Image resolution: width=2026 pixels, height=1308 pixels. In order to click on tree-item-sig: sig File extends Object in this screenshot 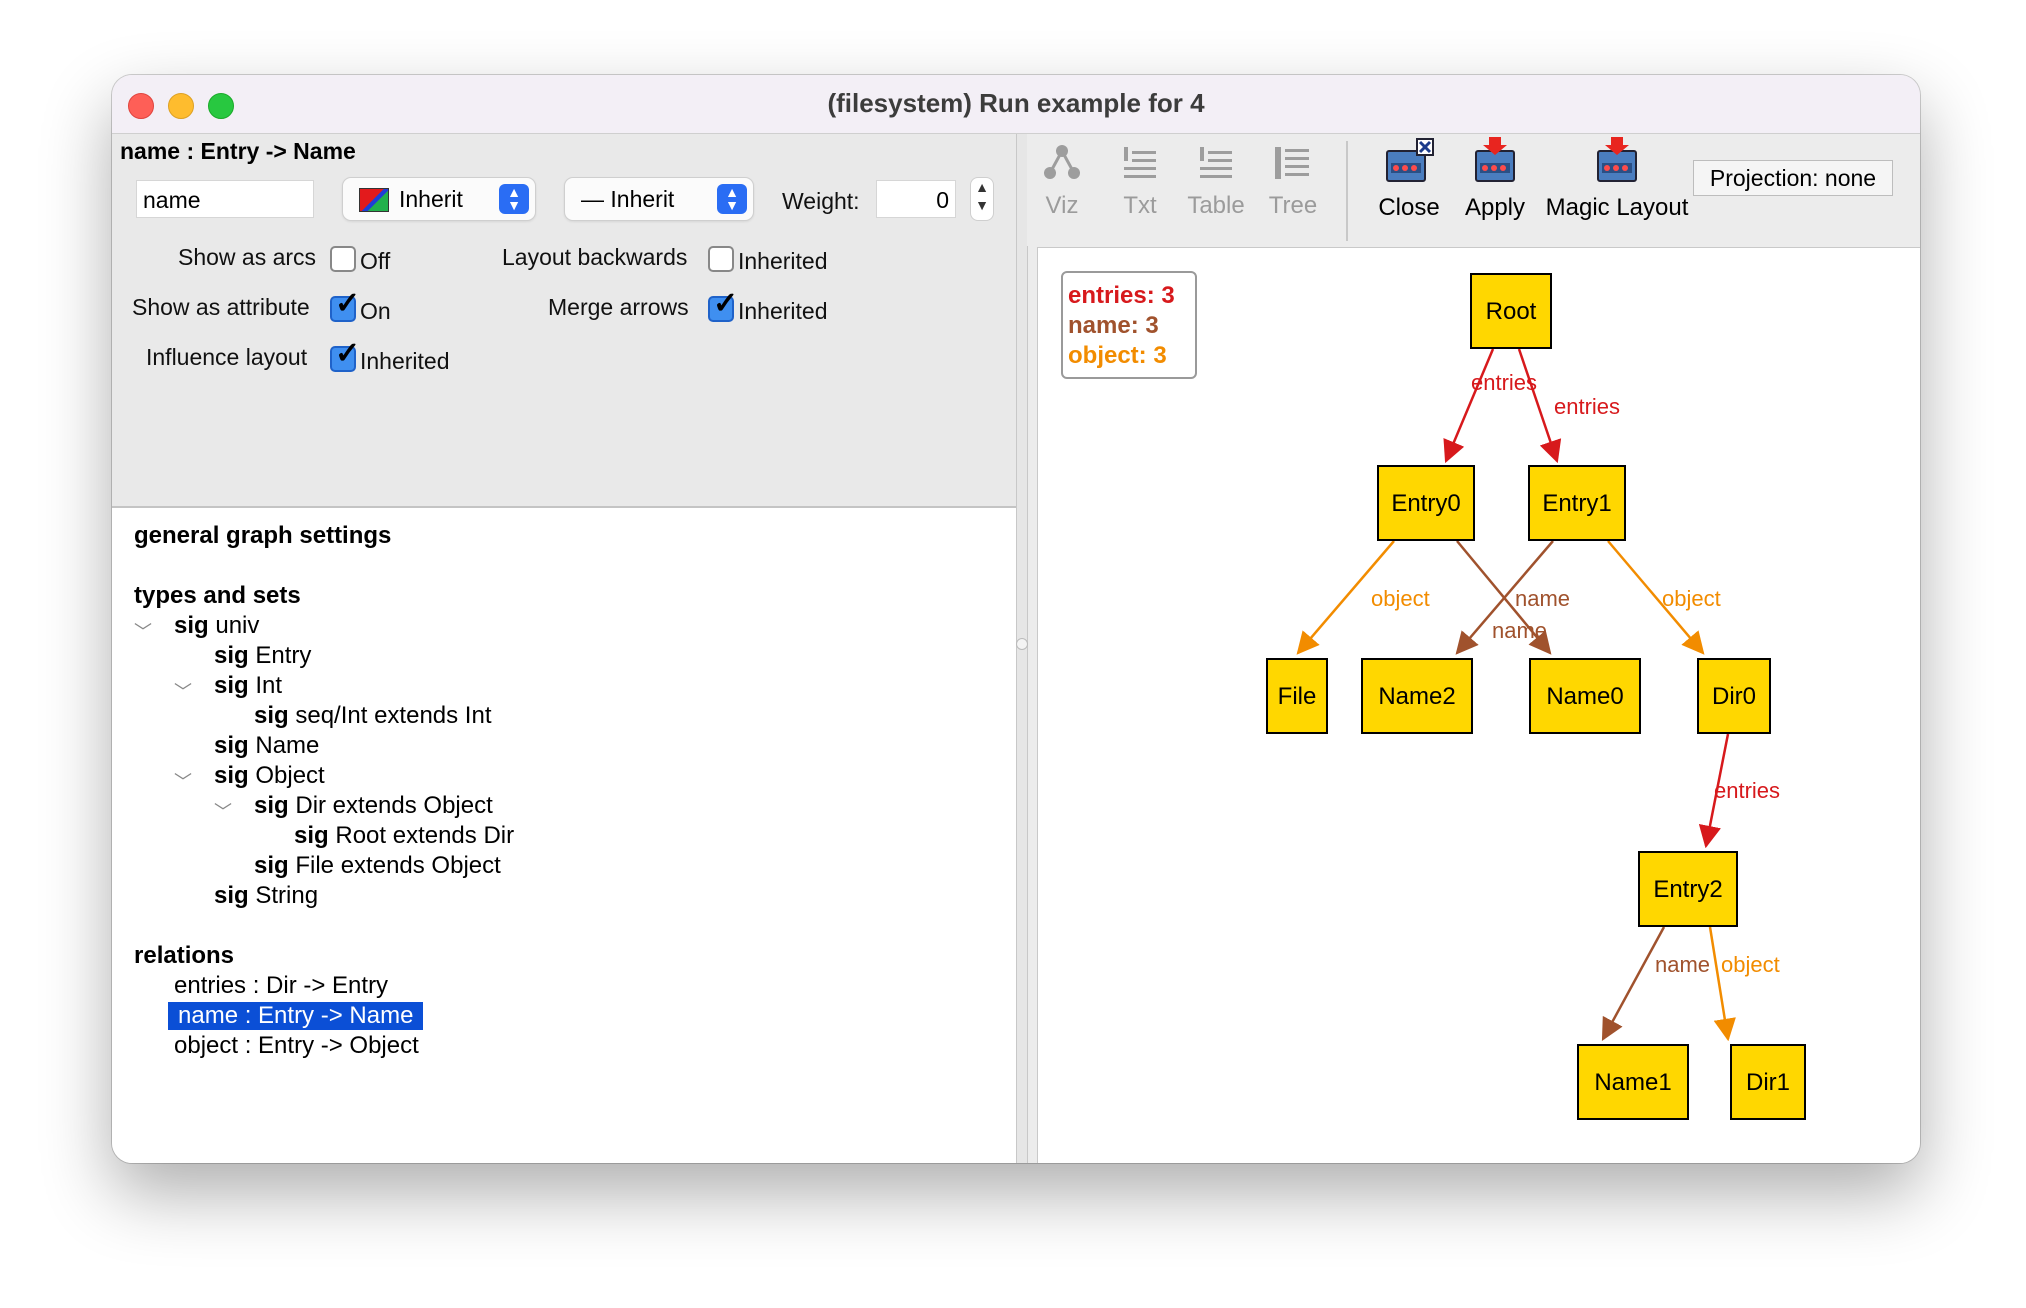, I will do `click(377, 866)`.